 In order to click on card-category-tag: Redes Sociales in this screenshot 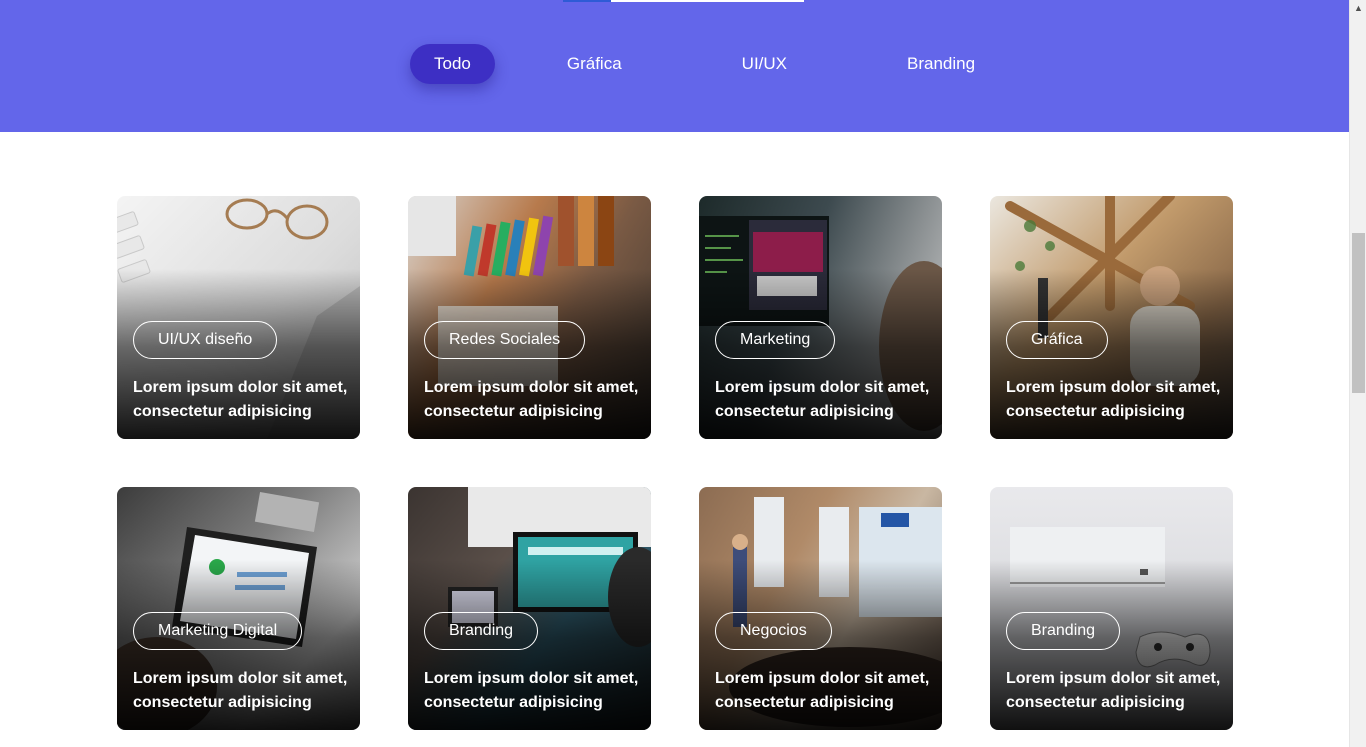, I will do `click(505, 340)`.